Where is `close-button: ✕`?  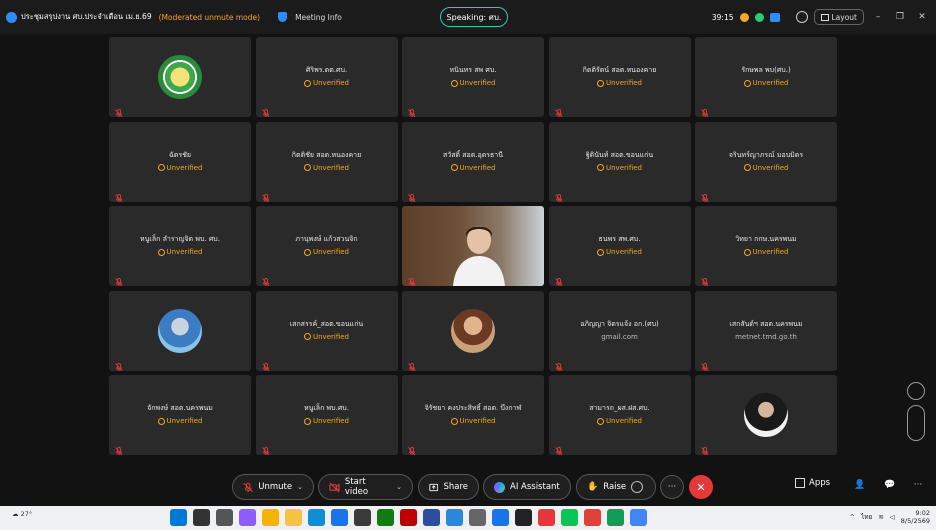
close-button: ✕ is located at coordinates (922, 17).